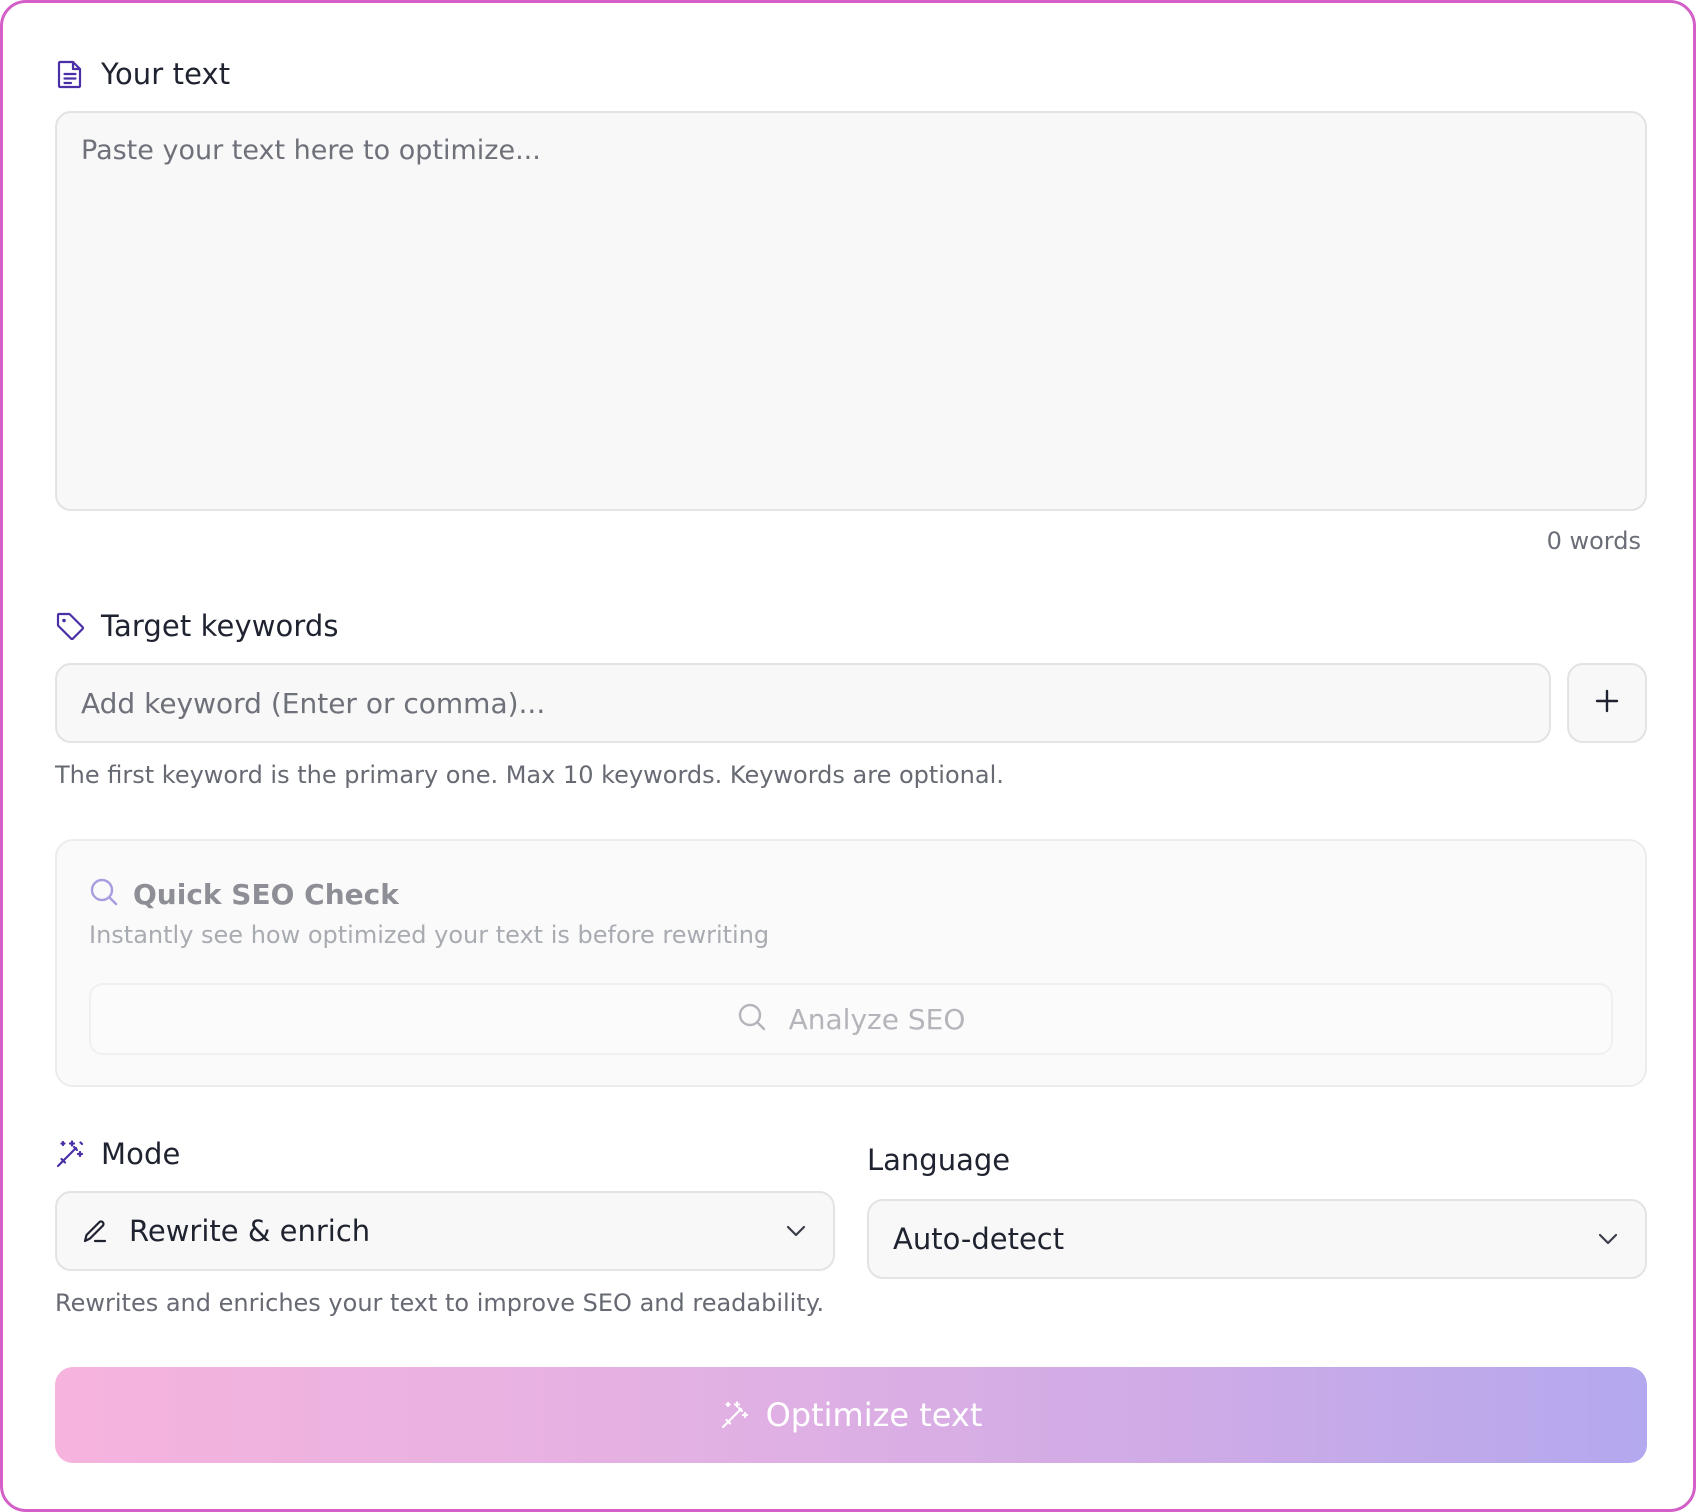 The image size is (1696, 1512). What do you see at coordinates (939, 1160) in the screenshot?
I see `language-label: Language` at bounding box center [939, 1160].